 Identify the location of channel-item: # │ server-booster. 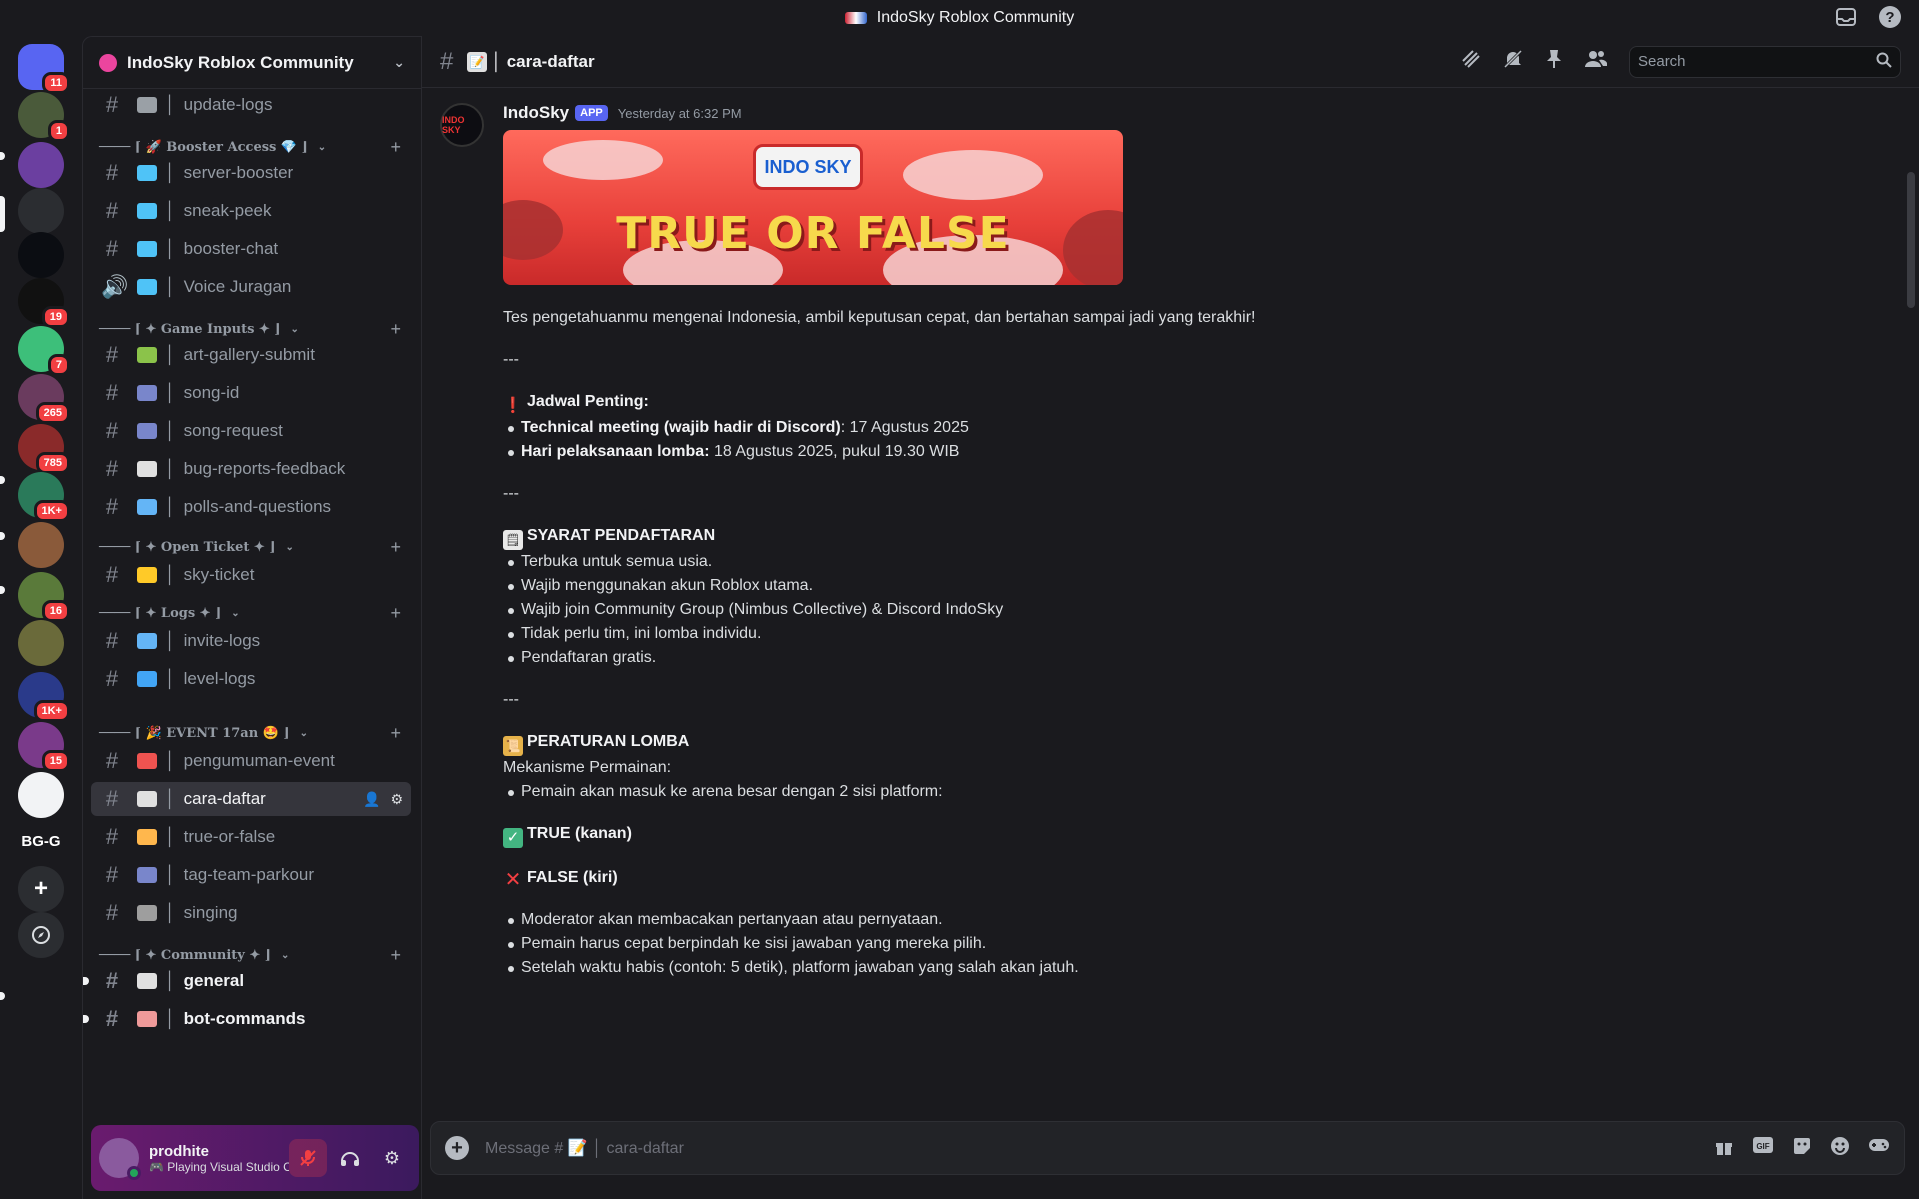
(251, 173).